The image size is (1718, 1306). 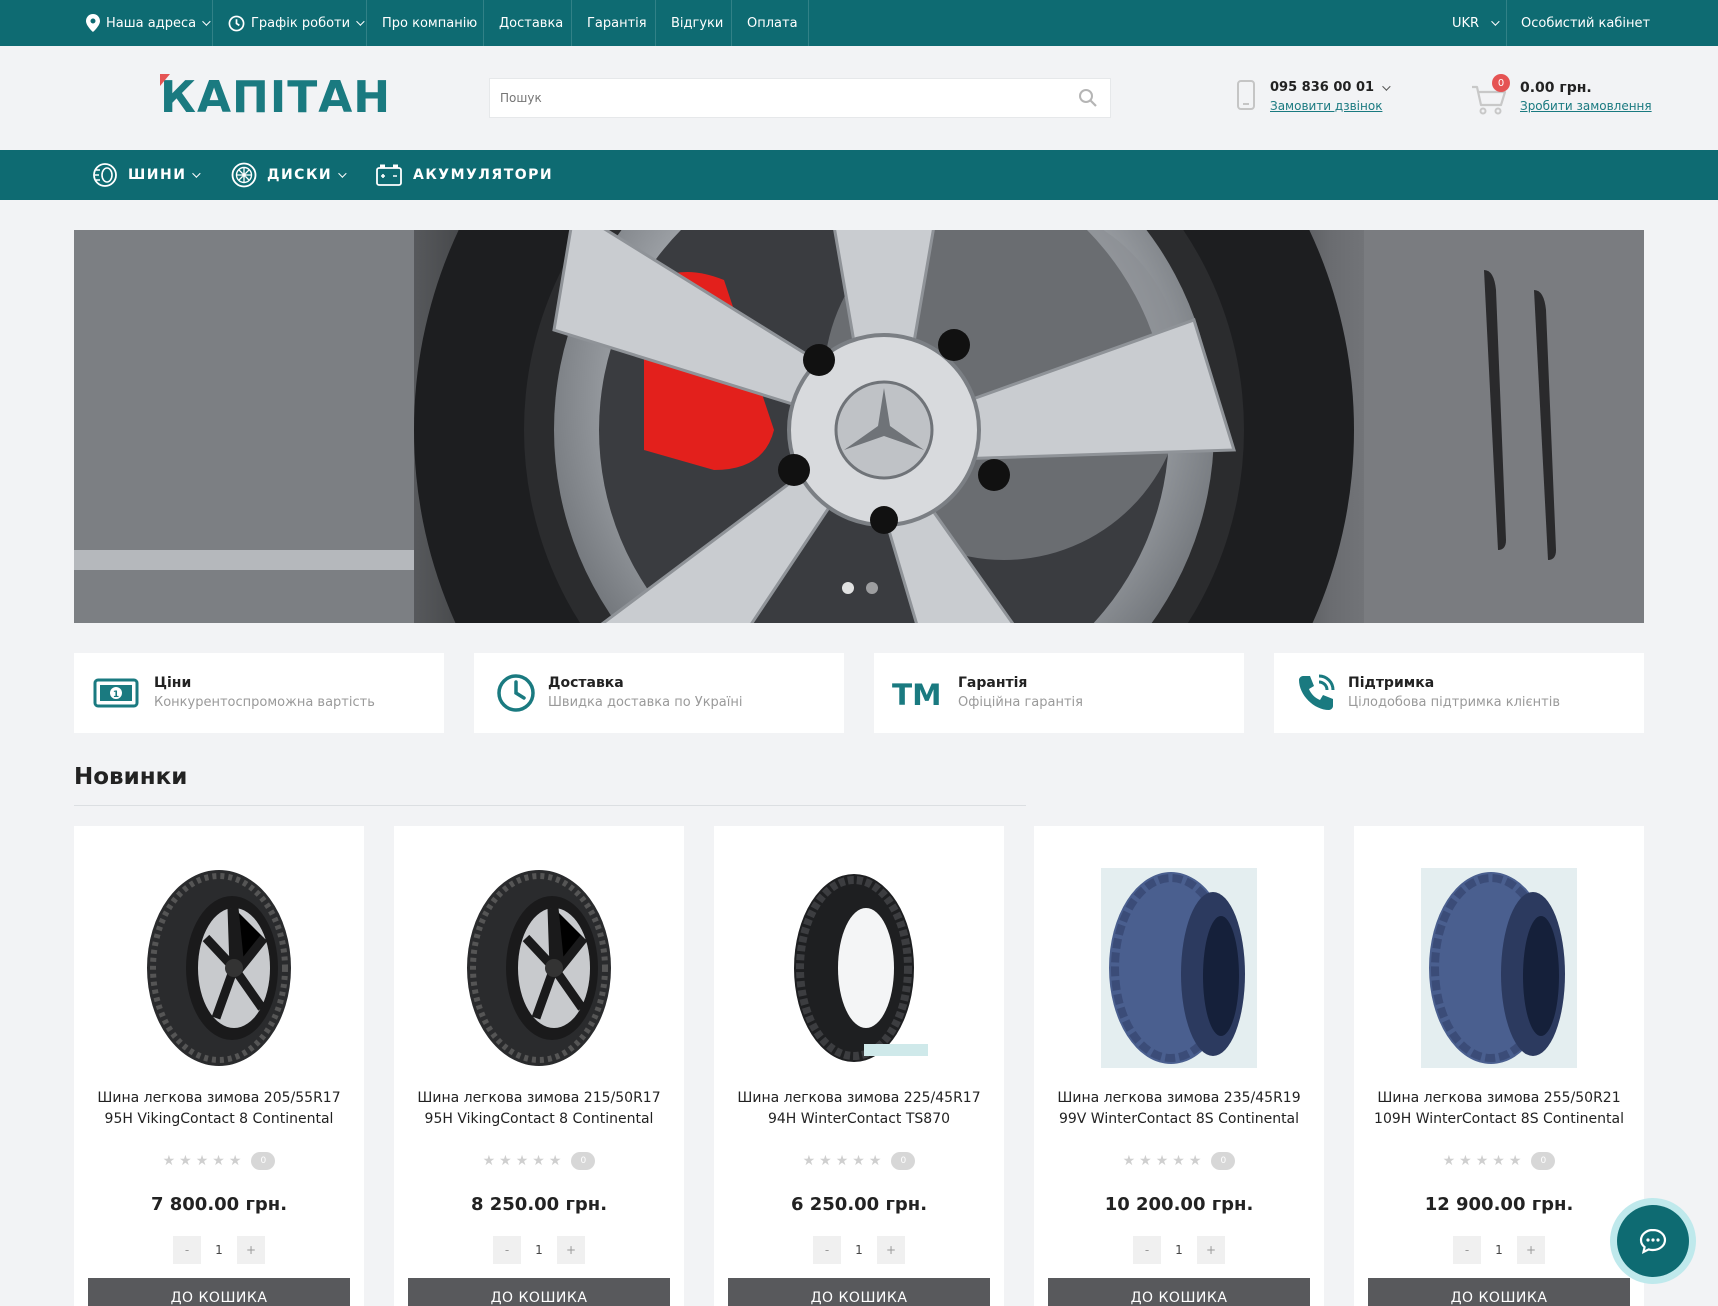 What do you see at coordinates (1586, 106) in the screenshot?
I see `checkout-link: Зробити замовлення` at bounding box center [1586, 106].